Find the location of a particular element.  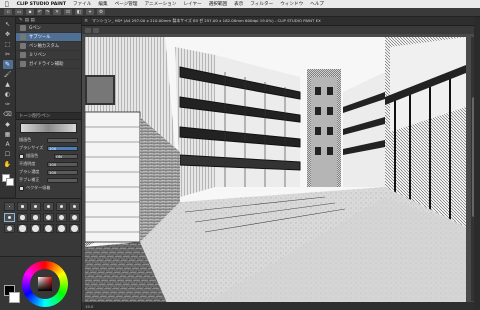

brush-tool-icon: 🖌 is located at coordinates (8, 74).